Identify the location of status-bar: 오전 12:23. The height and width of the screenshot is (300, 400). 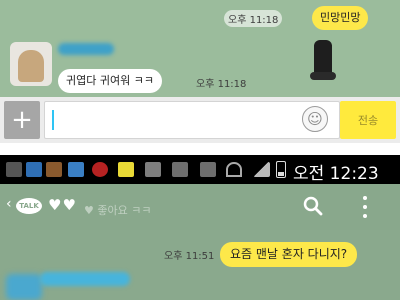
(200, 169).